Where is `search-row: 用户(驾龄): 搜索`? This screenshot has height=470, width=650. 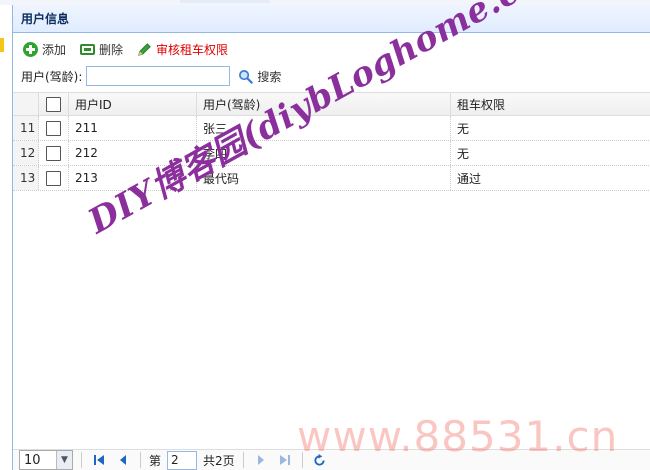
search-row: 用户(驾龄): 搜索 is located at coordinates (331, 76).